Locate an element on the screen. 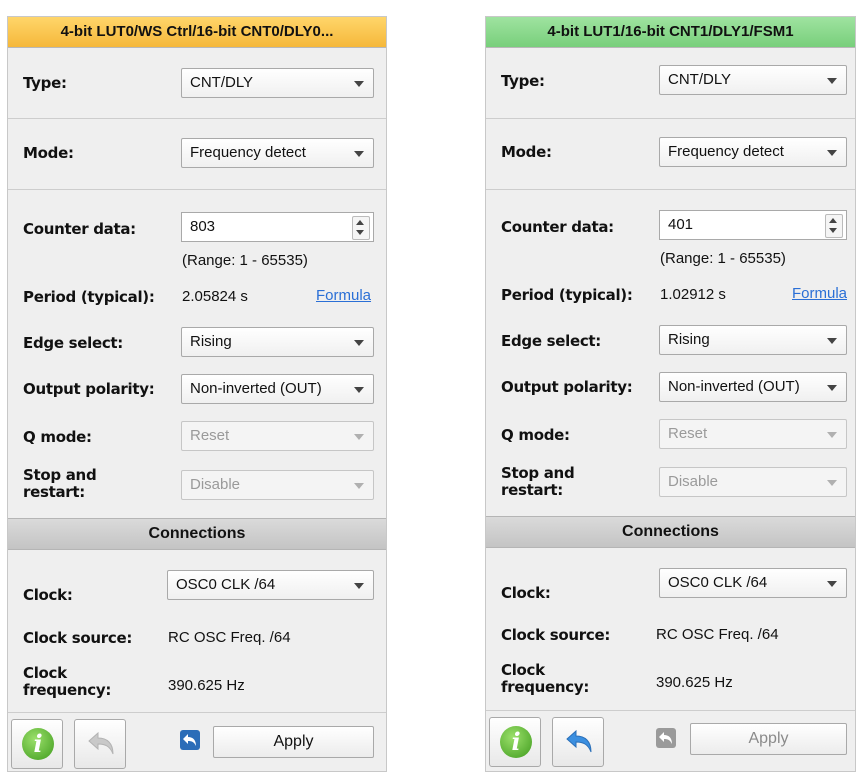 The image size is (856, 773). info-icon: i is located at coordinates (38, 744).